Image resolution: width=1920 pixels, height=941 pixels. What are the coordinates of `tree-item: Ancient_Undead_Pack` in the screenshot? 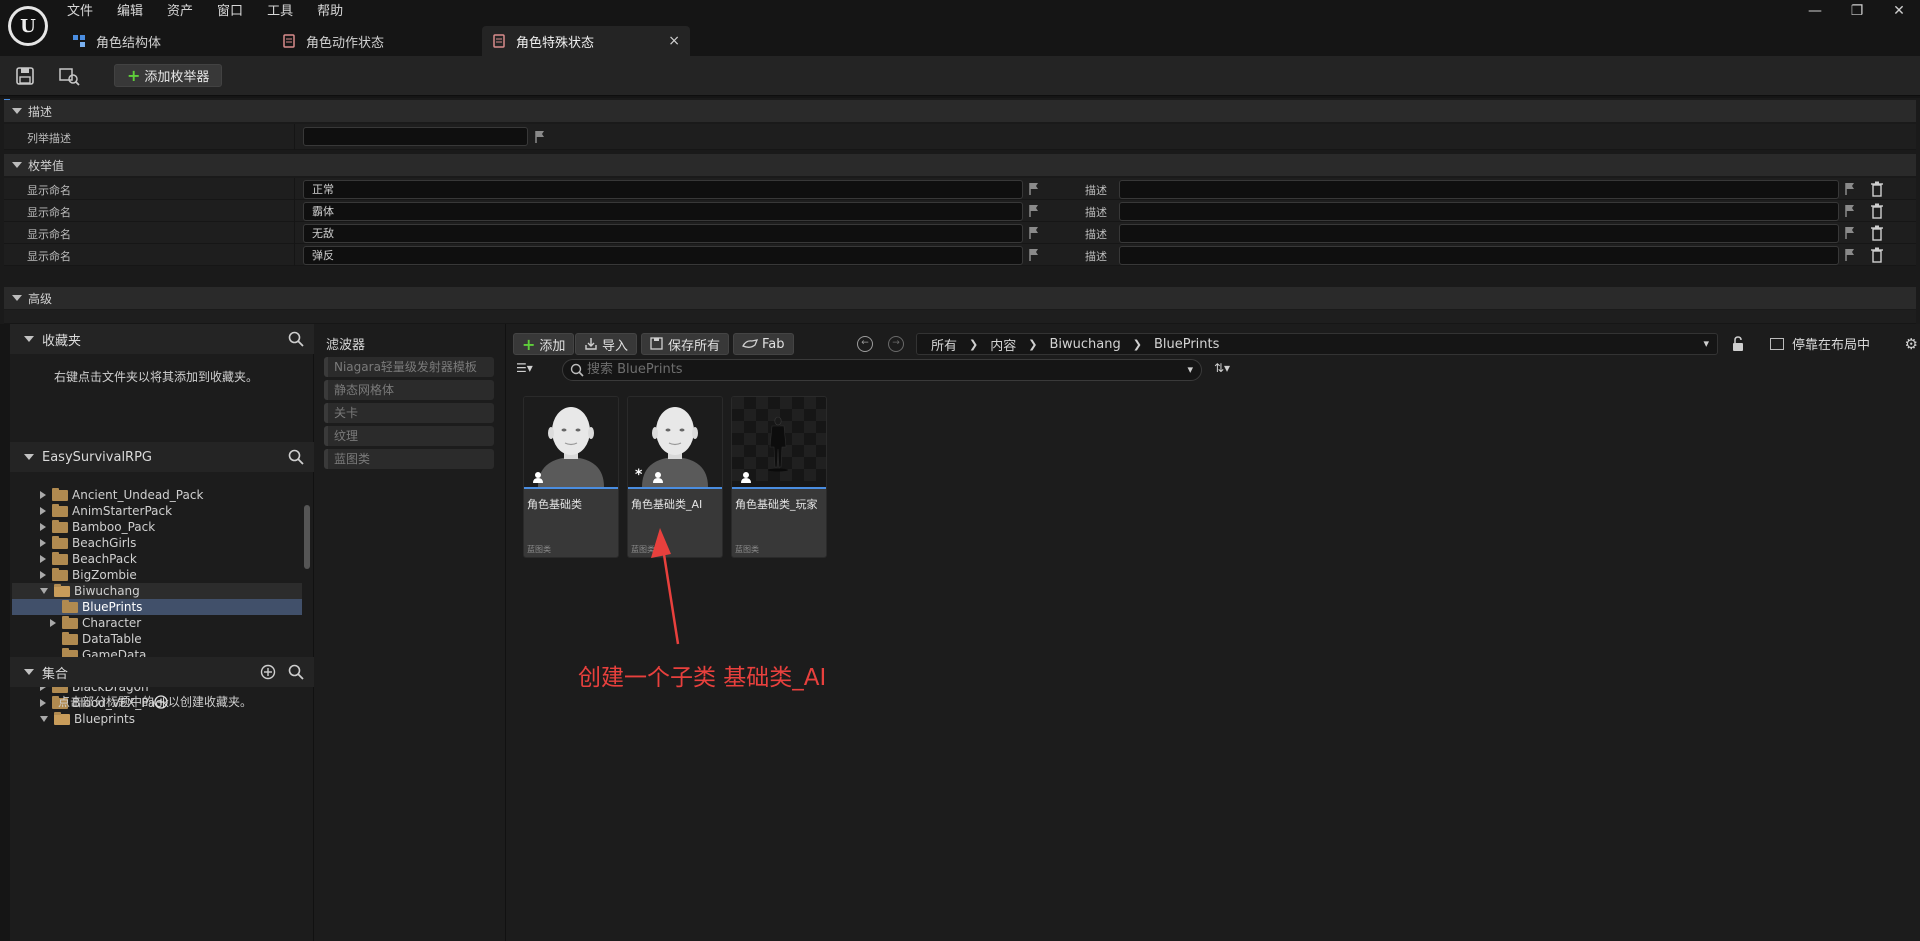 It's located at (121, 495).